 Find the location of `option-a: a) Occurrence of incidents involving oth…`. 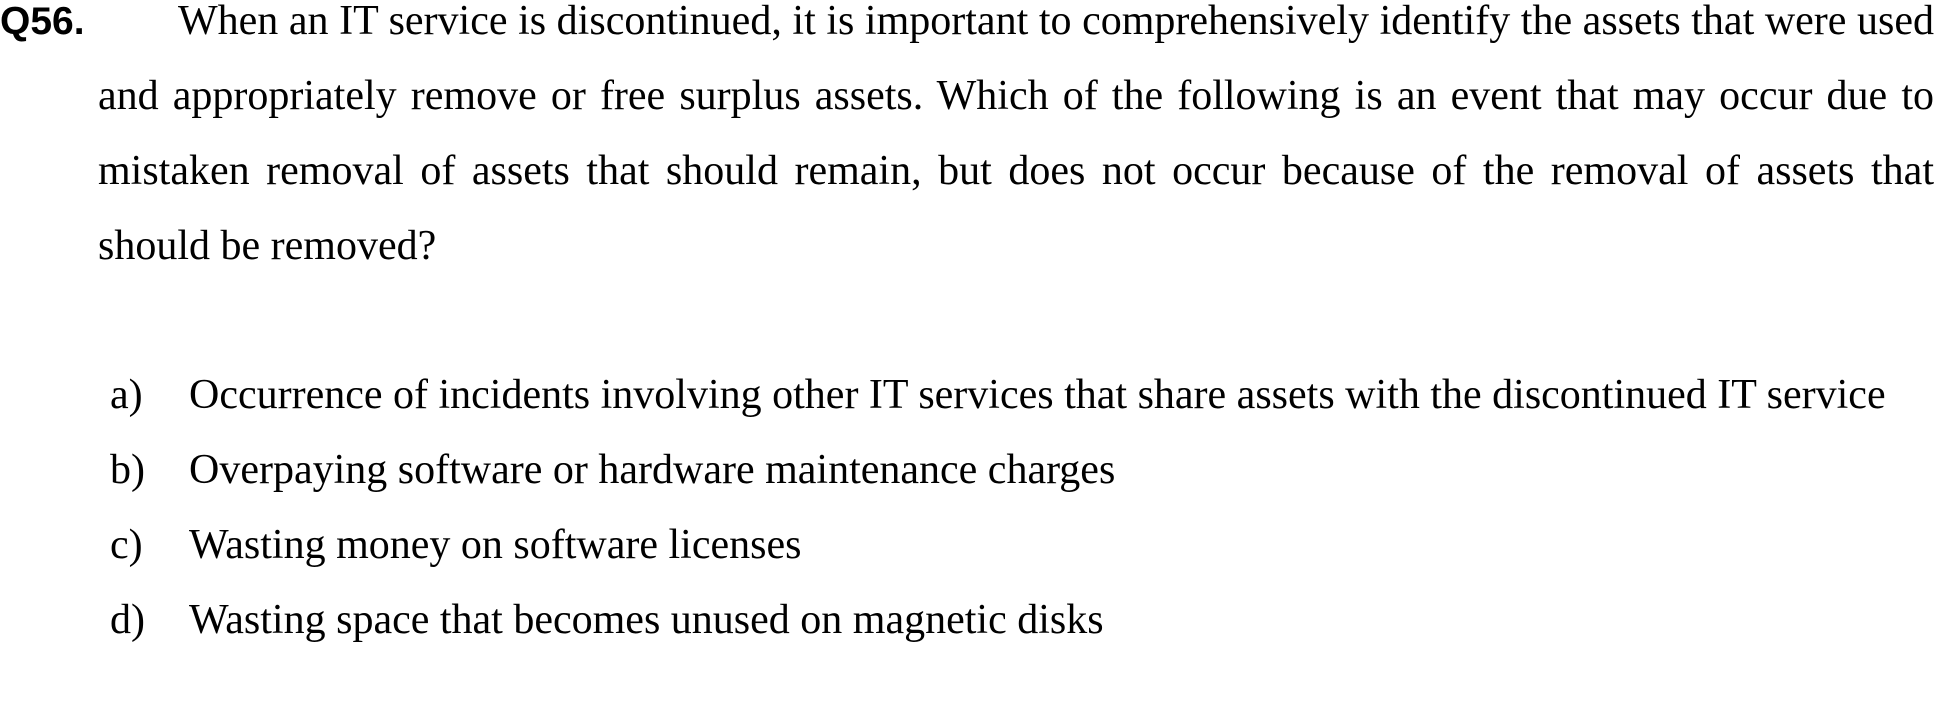

option-a: a) Occurrence of incidents involving oth… is located at coordinates (967, 395).